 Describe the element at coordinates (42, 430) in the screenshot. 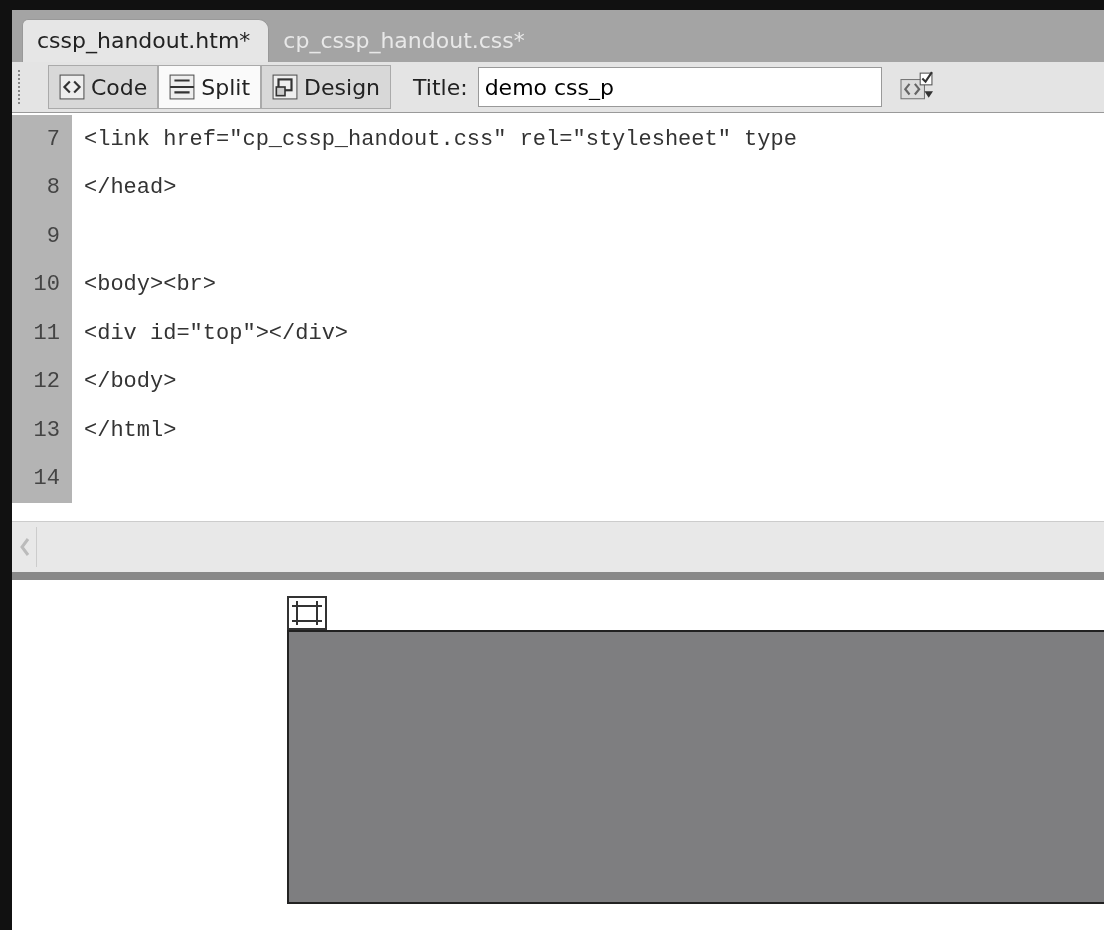

I see `line-number: 13` at that location.